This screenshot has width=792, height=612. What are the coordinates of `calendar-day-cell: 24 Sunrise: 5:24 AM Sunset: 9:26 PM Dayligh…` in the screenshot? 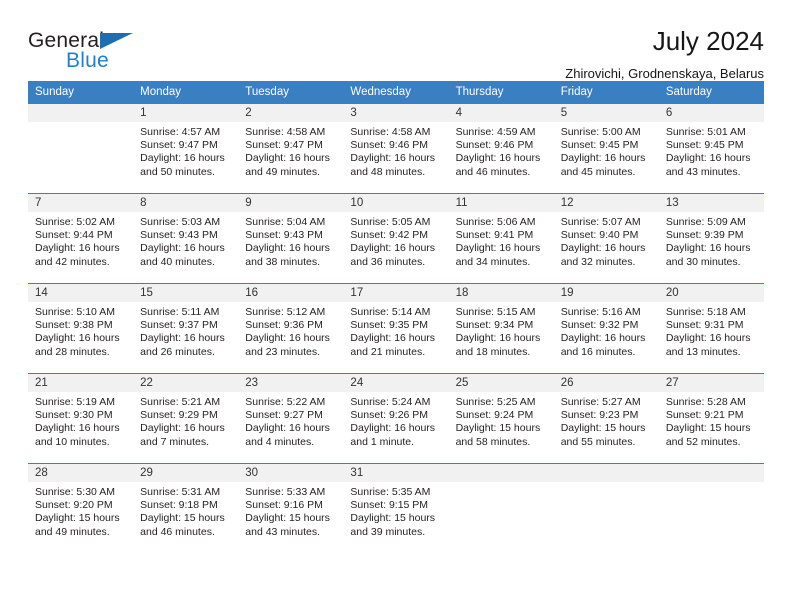 It's located at (396, 418).